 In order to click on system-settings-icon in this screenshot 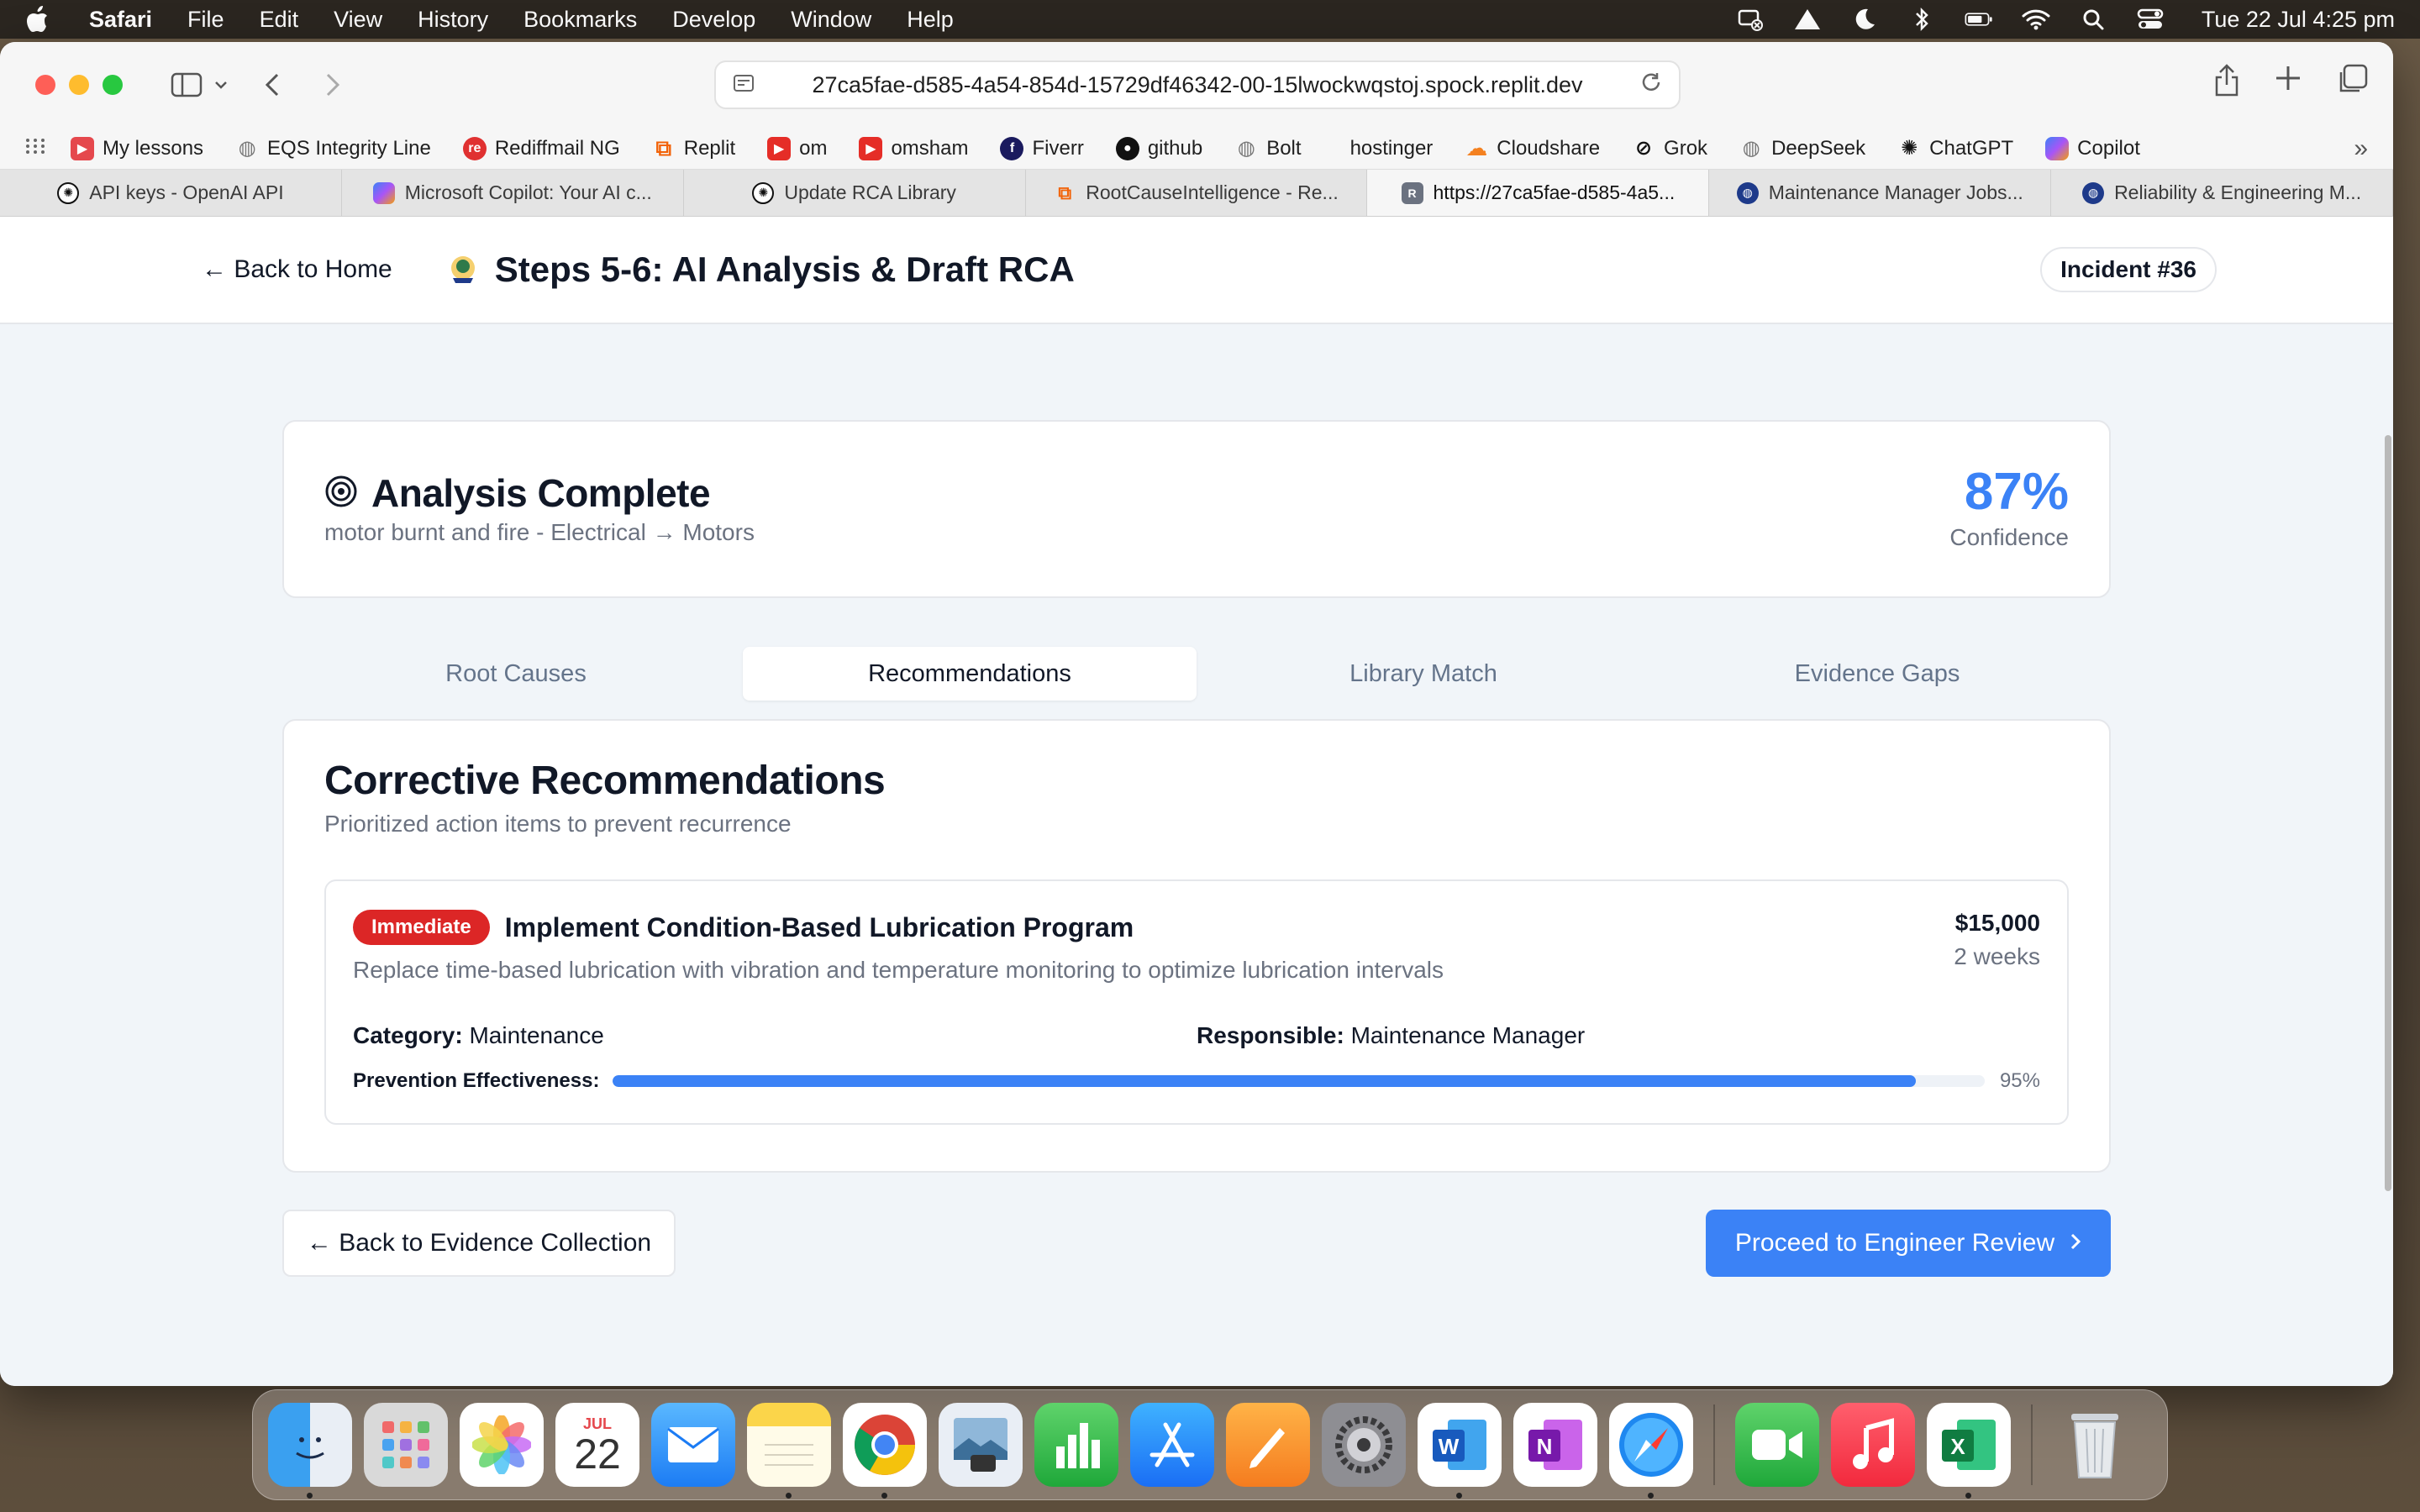, I will do `click(1364, 1445)`.